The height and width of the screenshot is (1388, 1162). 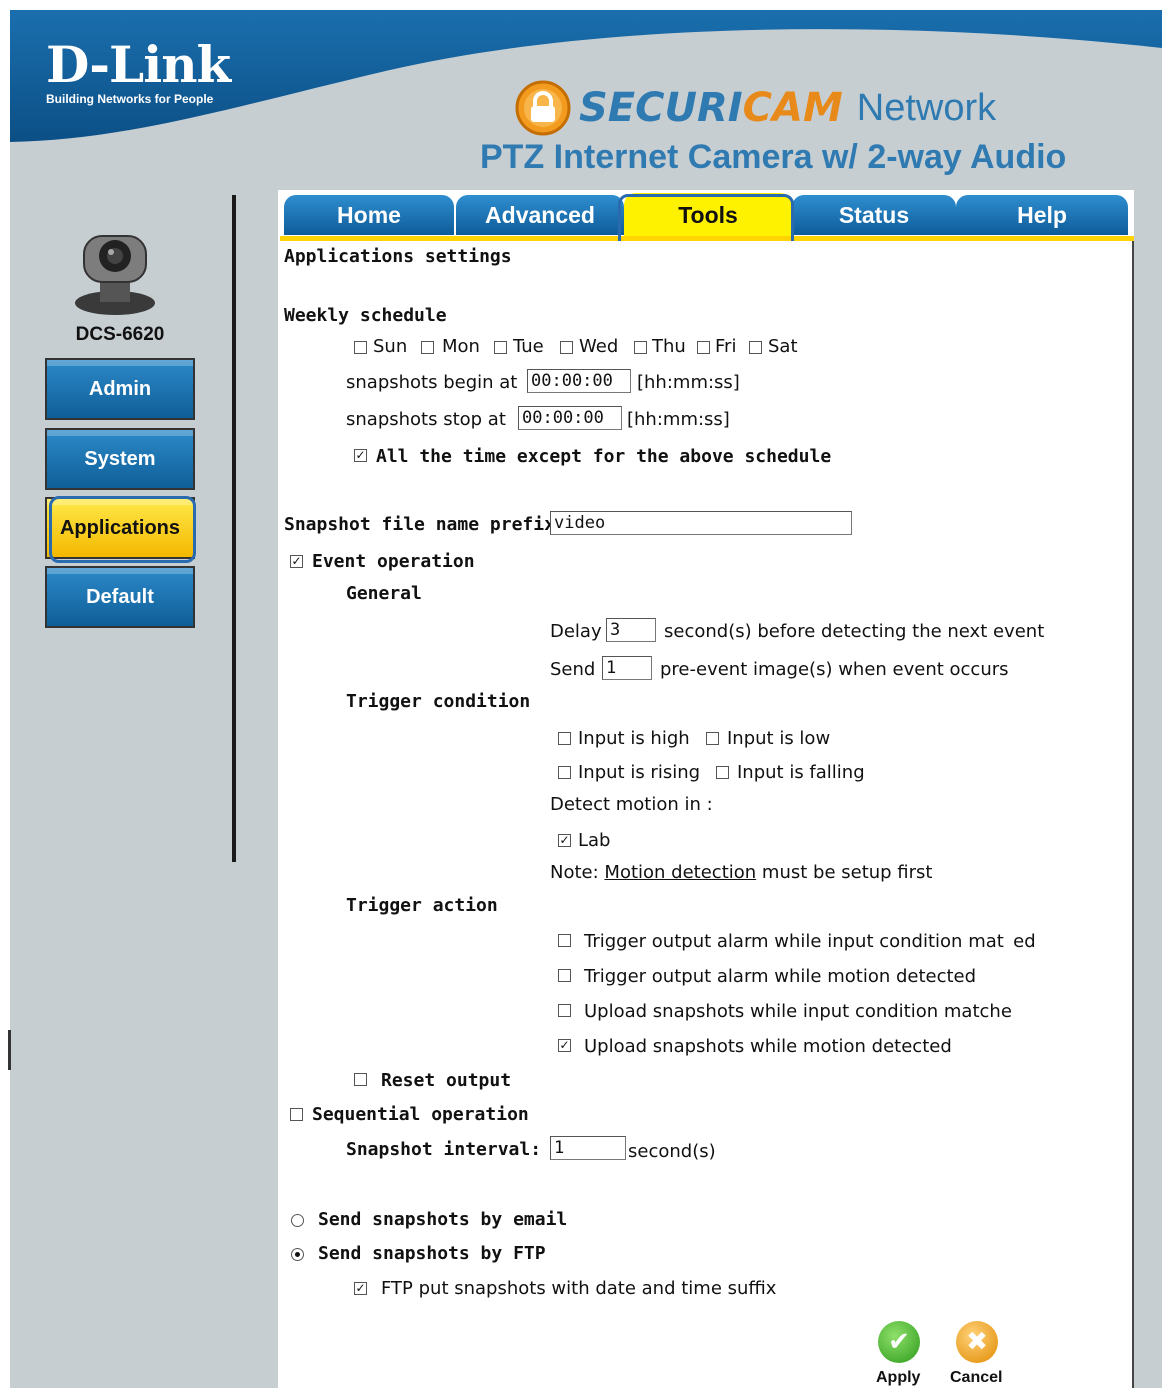 What do you see at coordinates (564, 975) in the screenshot?
I see `action-alarm-motion-checkbox` at bounding box center [564, 975].